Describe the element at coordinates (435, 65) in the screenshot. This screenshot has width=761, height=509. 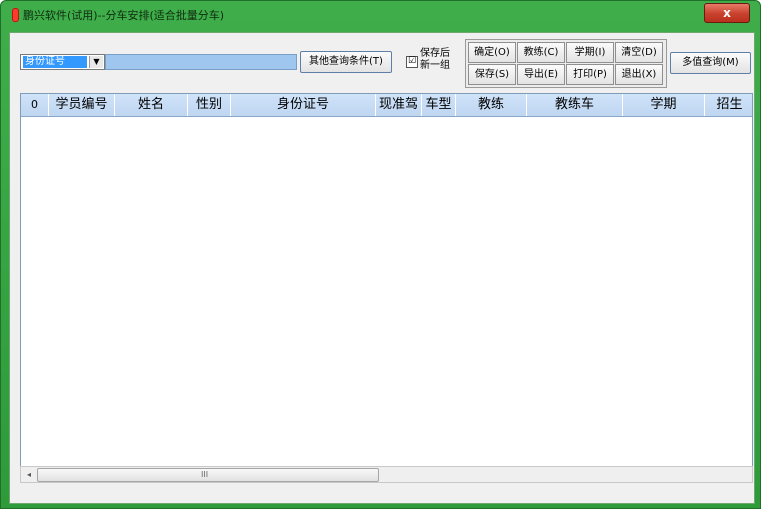
I see `save-new-group-label-line2: 新一组` at that location.